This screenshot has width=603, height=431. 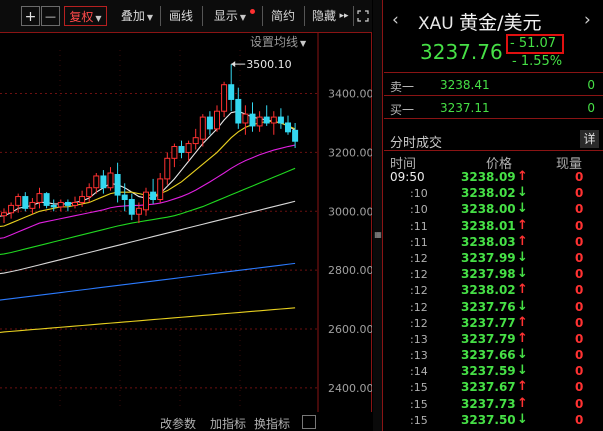 What do you see at coordinates (493, 307) in the screenshot?
I see `trade-row: :12 3237.76 ↓ 0` at bounding box center [493, 307].